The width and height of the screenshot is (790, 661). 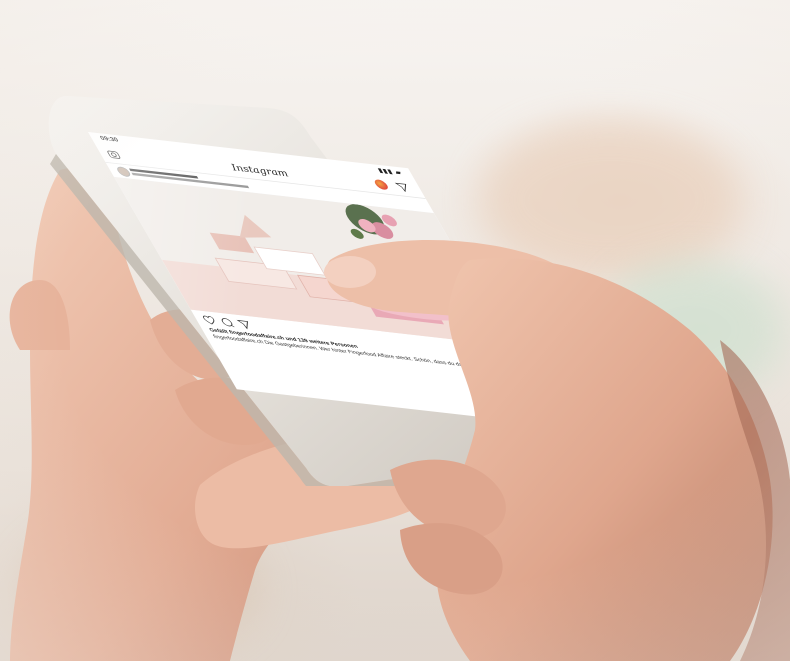 What do you see at coordinates (109, 139) in the screenshot?
I see `status-time: 09:30` at bounding box center [109, 139].